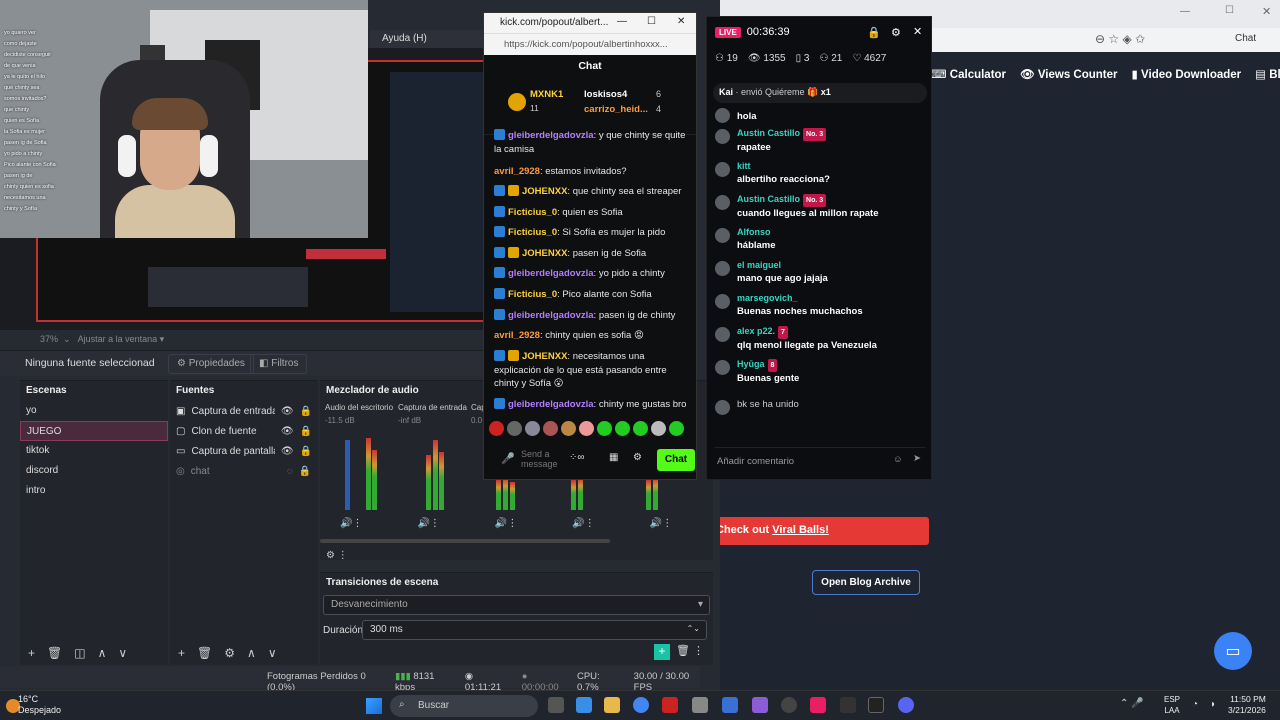 This screenshot has width=1280, height=720. What do you see at coordinates (690, 650) in the screenshot?
I see `trash-icon: 🗑 ⋮` at bounding box center [690, 650].